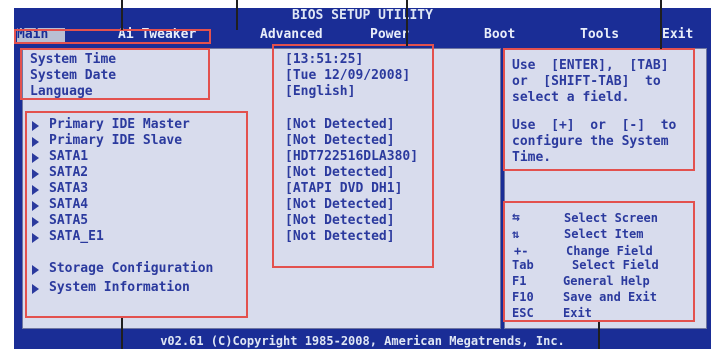 The width and height of the screenshot is (721, 349). What do you see at coordinates (599, 261) in the screenshot?
I see `annotation-box-keys` at bounding box center [599, 261].